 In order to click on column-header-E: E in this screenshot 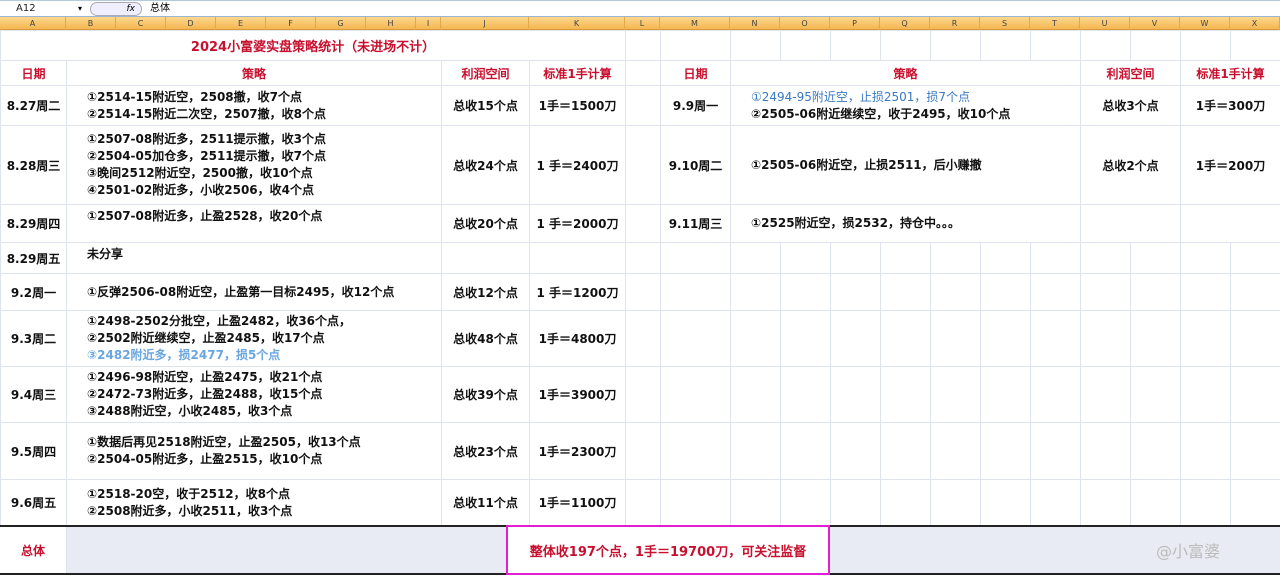, I will do `click(241, 23)`.